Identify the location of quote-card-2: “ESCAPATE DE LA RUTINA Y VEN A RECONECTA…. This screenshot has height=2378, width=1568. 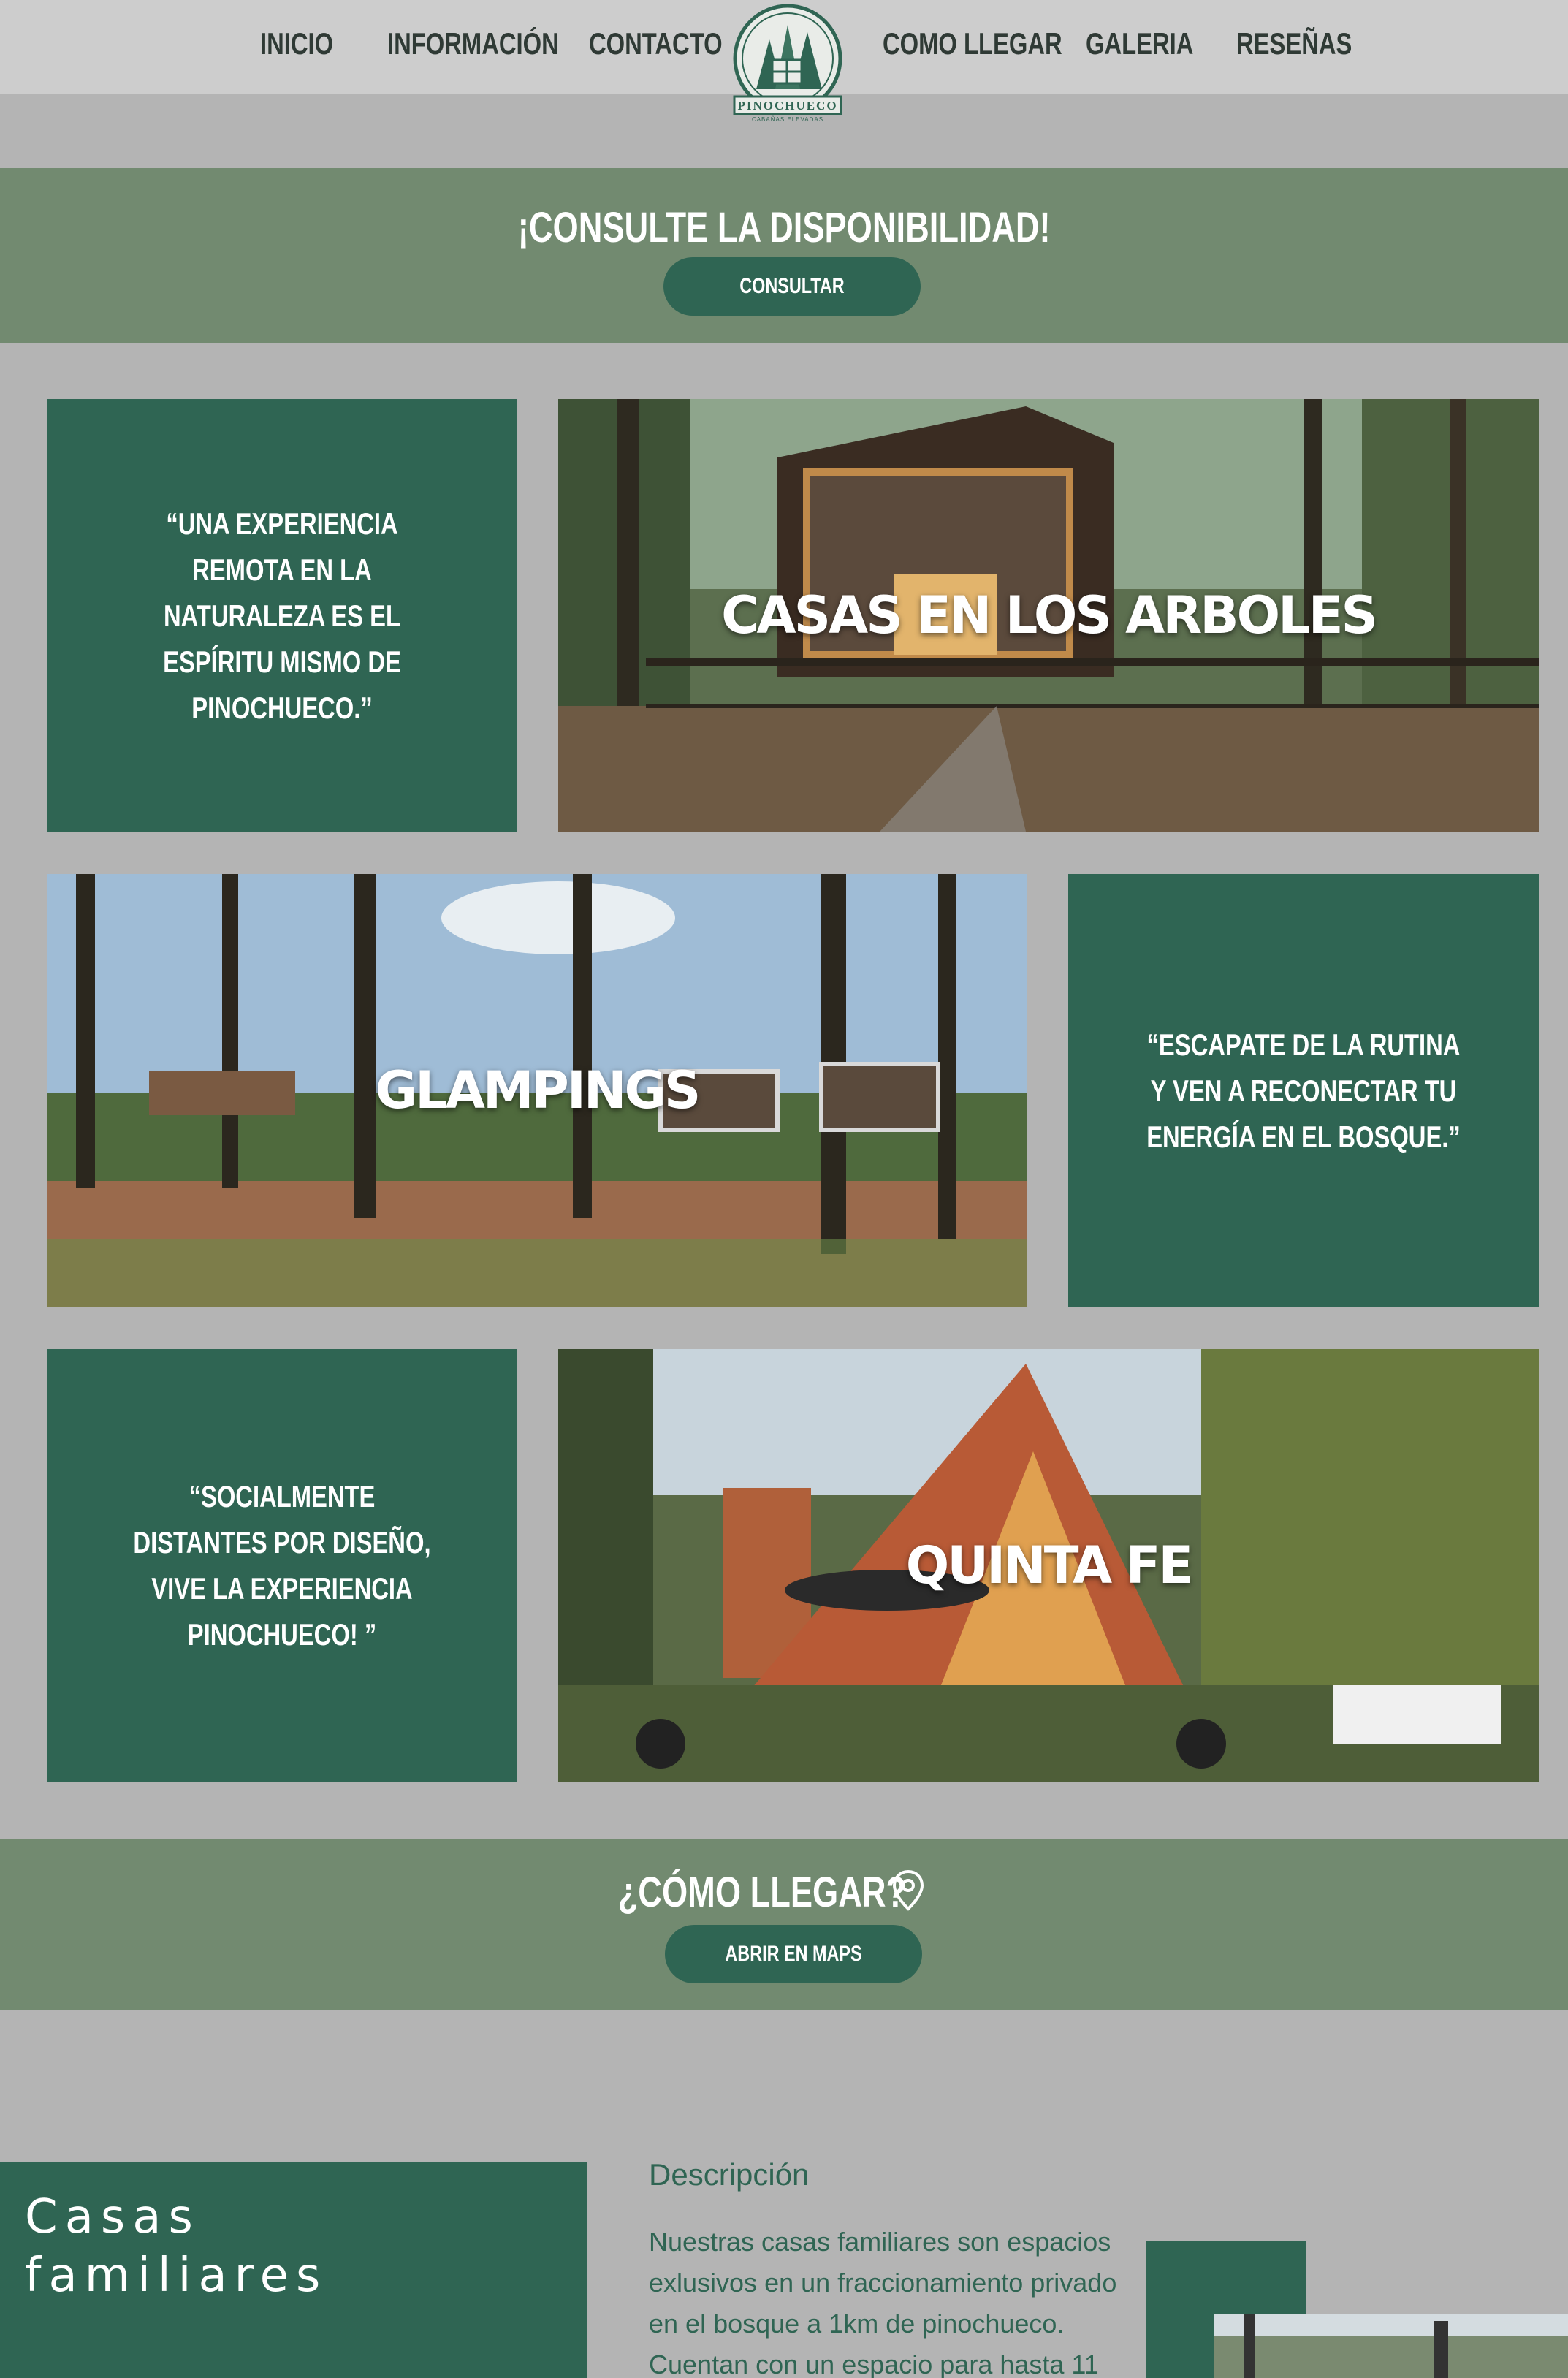
(1303, 1091).